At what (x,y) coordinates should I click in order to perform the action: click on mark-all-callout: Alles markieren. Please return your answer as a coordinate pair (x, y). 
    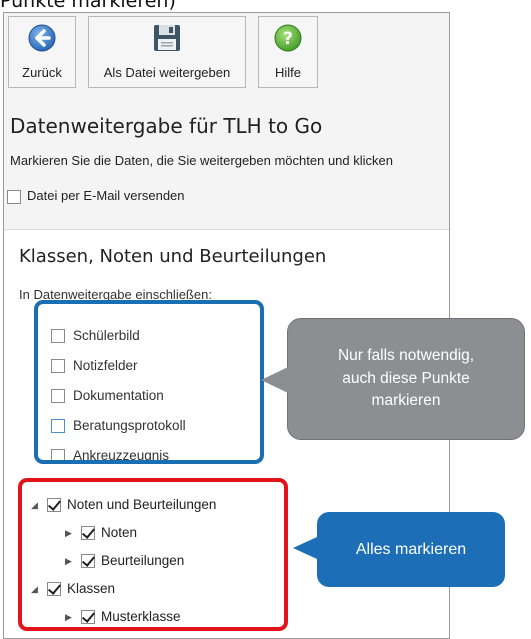
    Looking at the image, I should click on (399, 549).